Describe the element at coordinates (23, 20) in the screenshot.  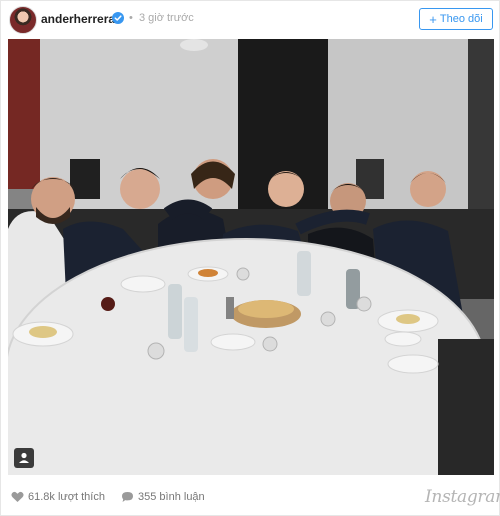
I see `avatar` at that location.